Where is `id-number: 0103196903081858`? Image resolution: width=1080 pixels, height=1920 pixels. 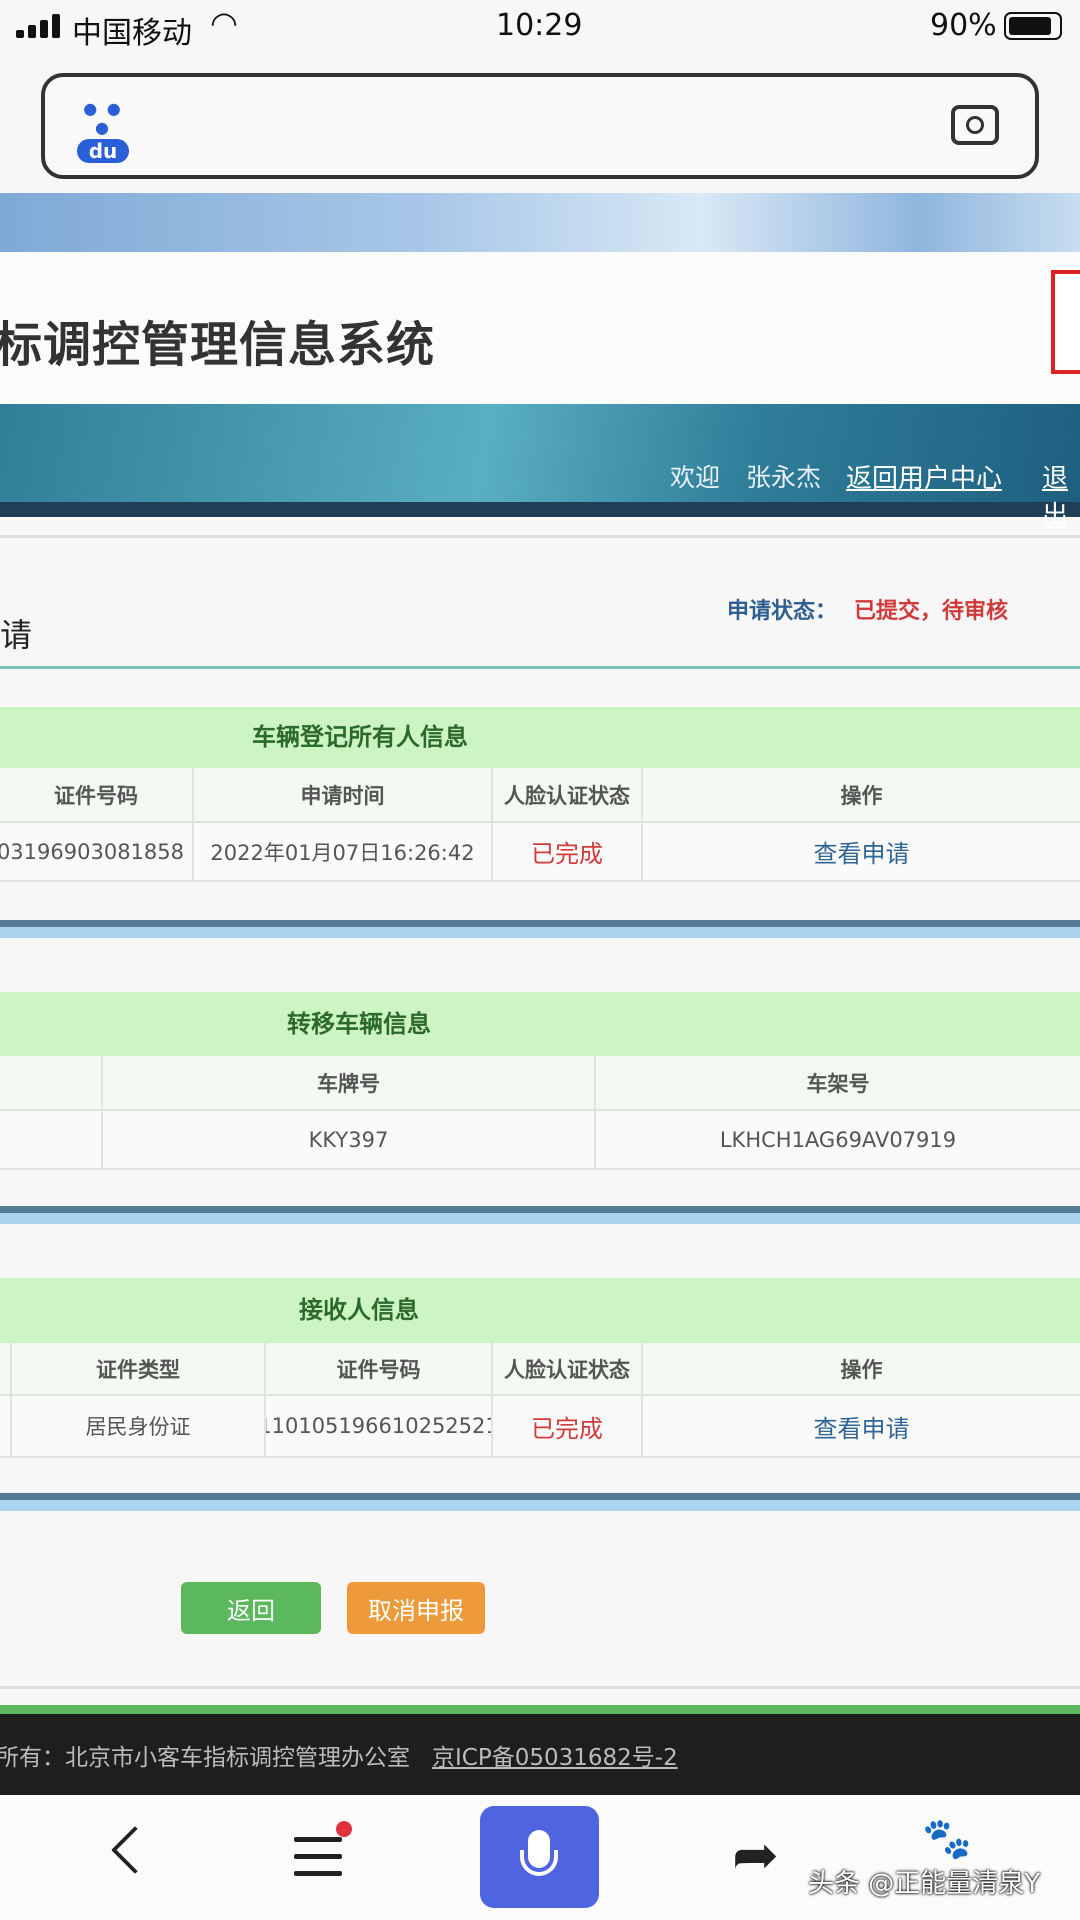
id-number: 0103196903081858 is located at coordinates (97, 851).